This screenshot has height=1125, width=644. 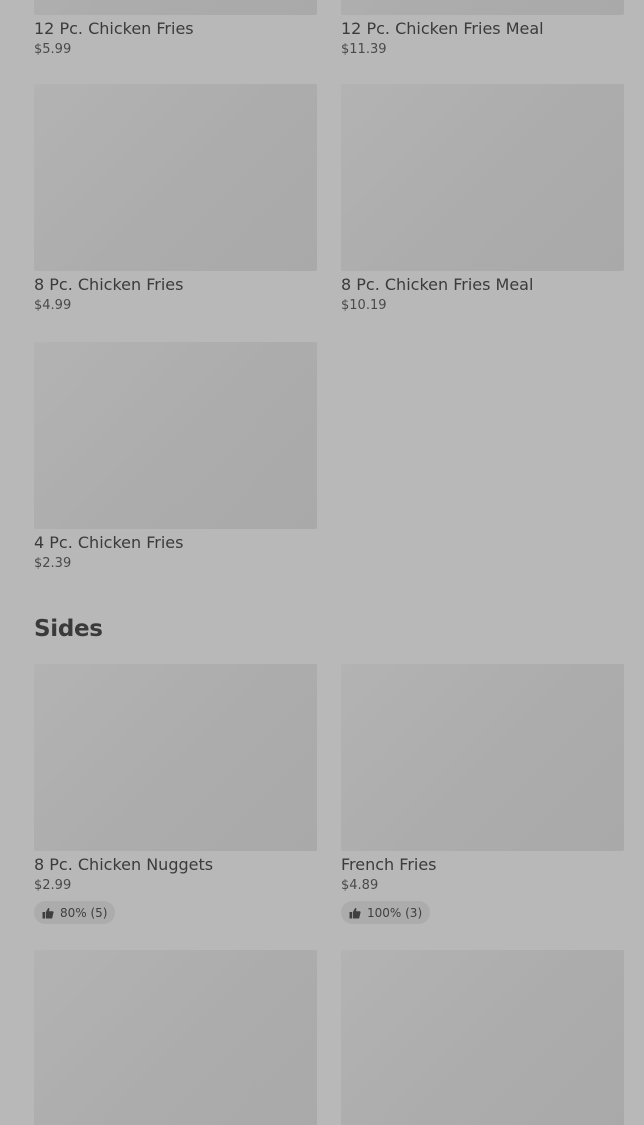 What do you see at coordinates (53, 563) in the screenshot?
I see `menu-item-price: $2.39` at bounding box center [53, 563].